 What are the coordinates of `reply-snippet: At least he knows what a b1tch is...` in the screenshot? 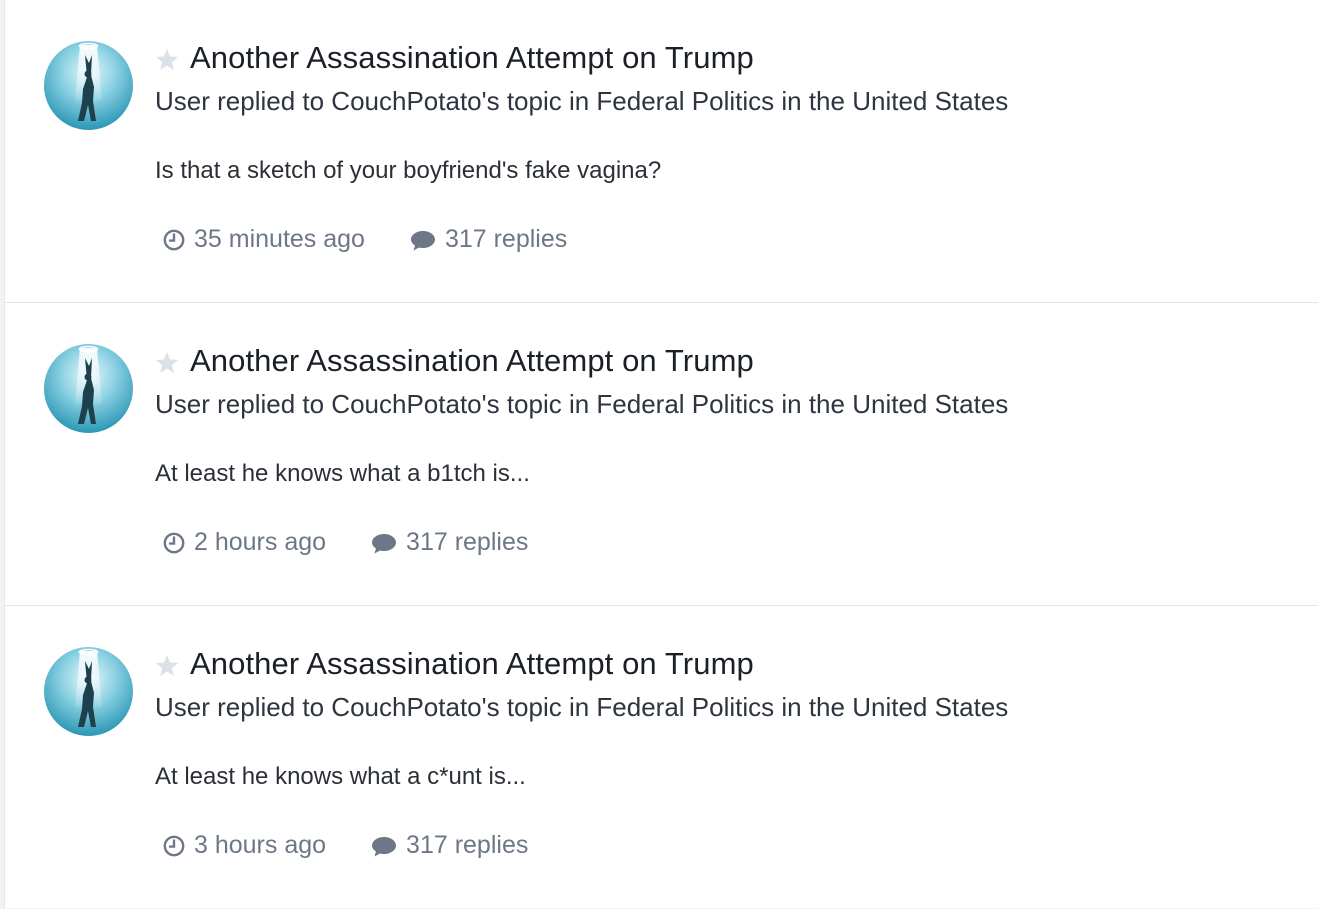 It's located at (342, 473).